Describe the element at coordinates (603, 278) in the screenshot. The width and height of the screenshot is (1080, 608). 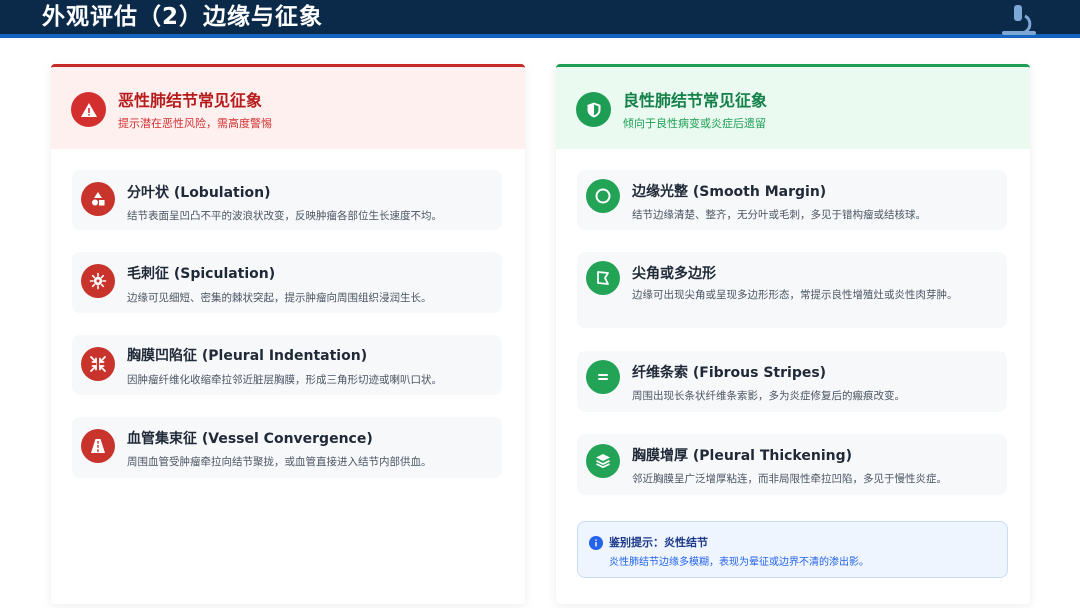
I see `polygon-icon` at that location.